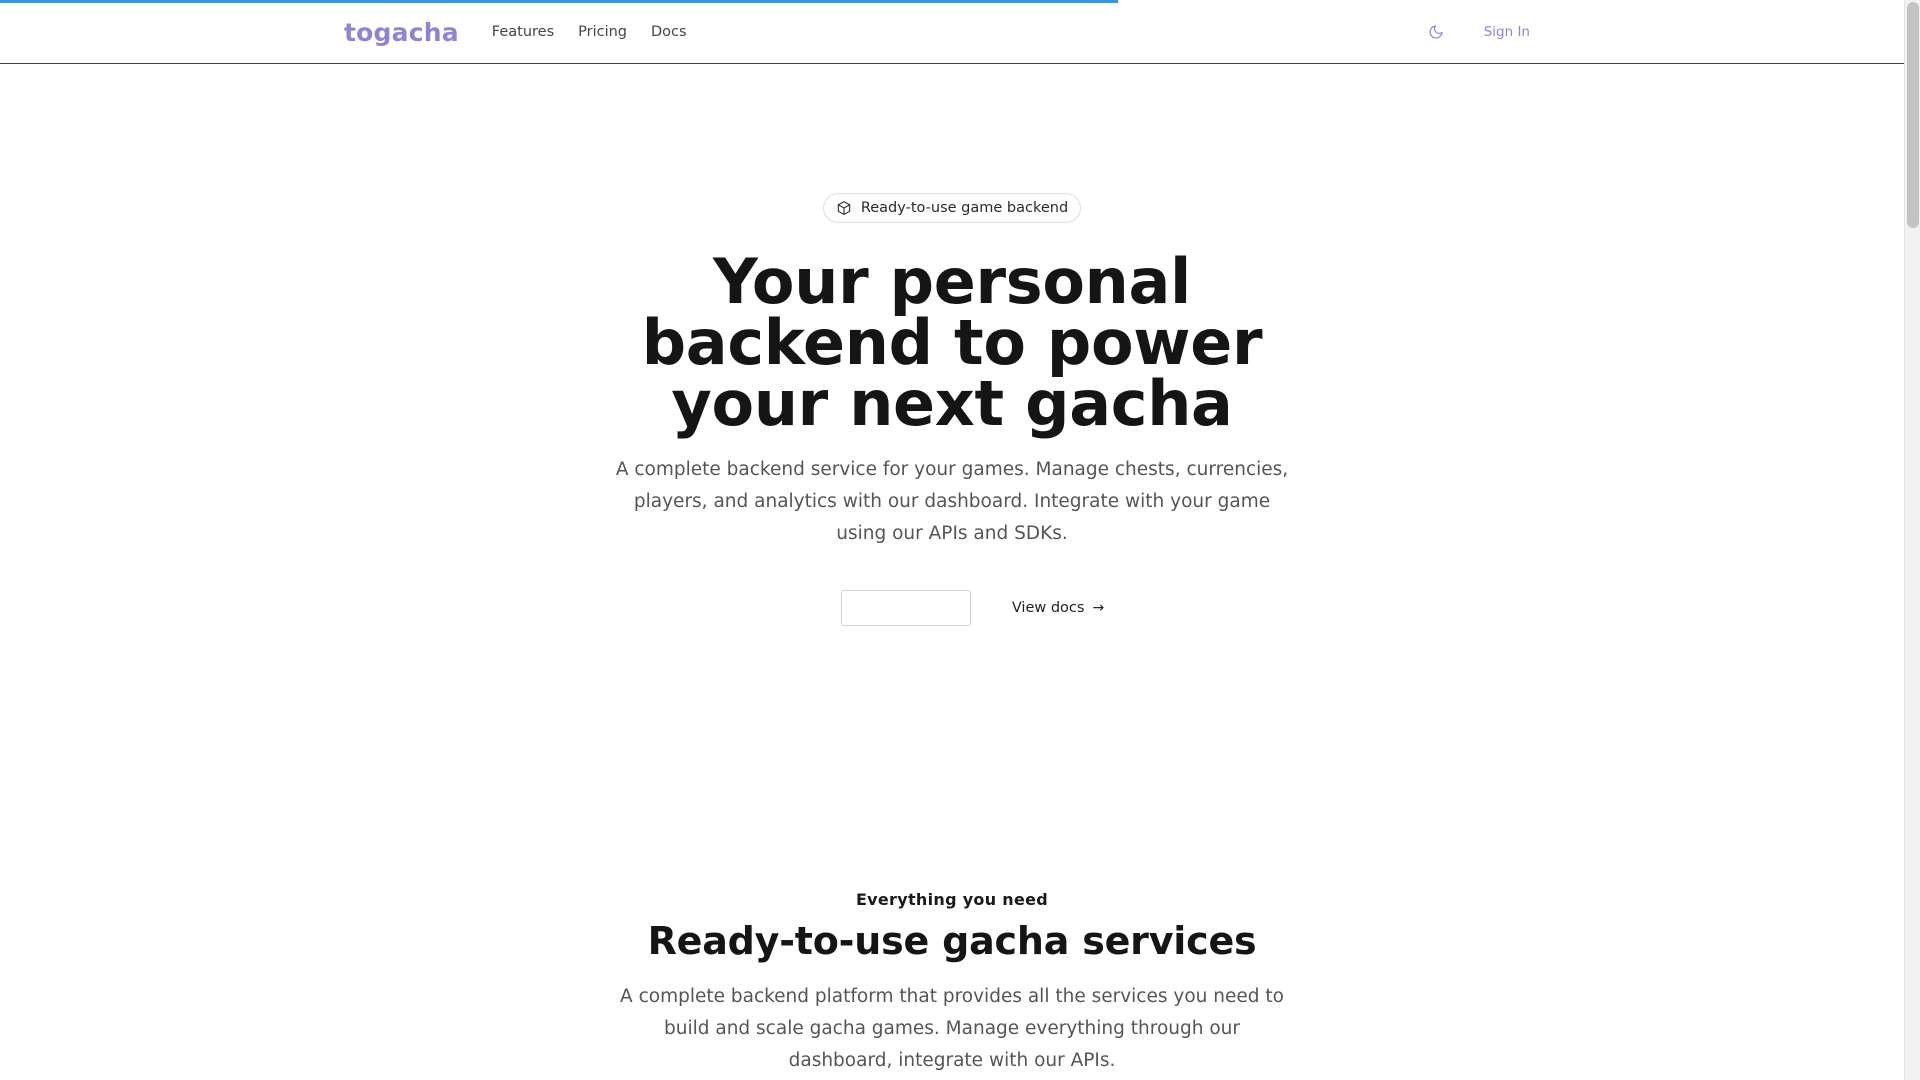 The height and width of the screenshot is (1080, 1920). What do you see at coordinates (905, 608) in the screenshot?
I see `get-started-button` at bounding box center [905, 608].